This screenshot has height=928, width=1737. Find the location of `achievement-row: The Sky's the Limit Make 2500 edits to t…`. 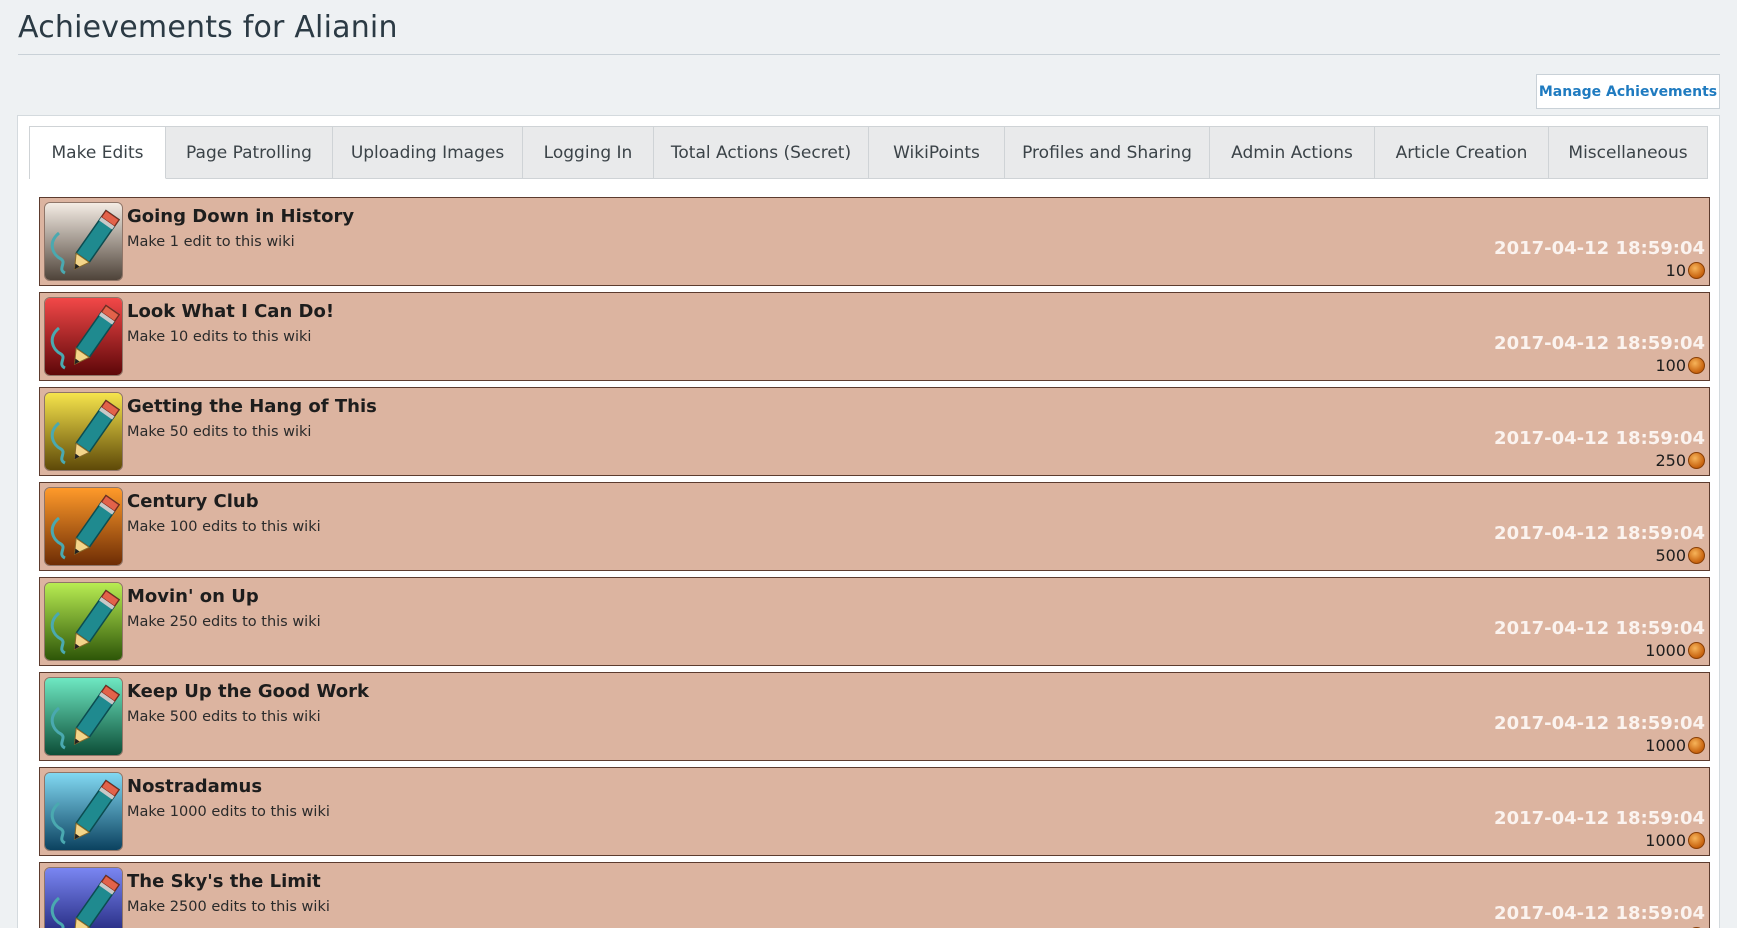

achievement-row: The Sky's the Limit Make 2500 edits to t… is located at coordinates (874, 895).